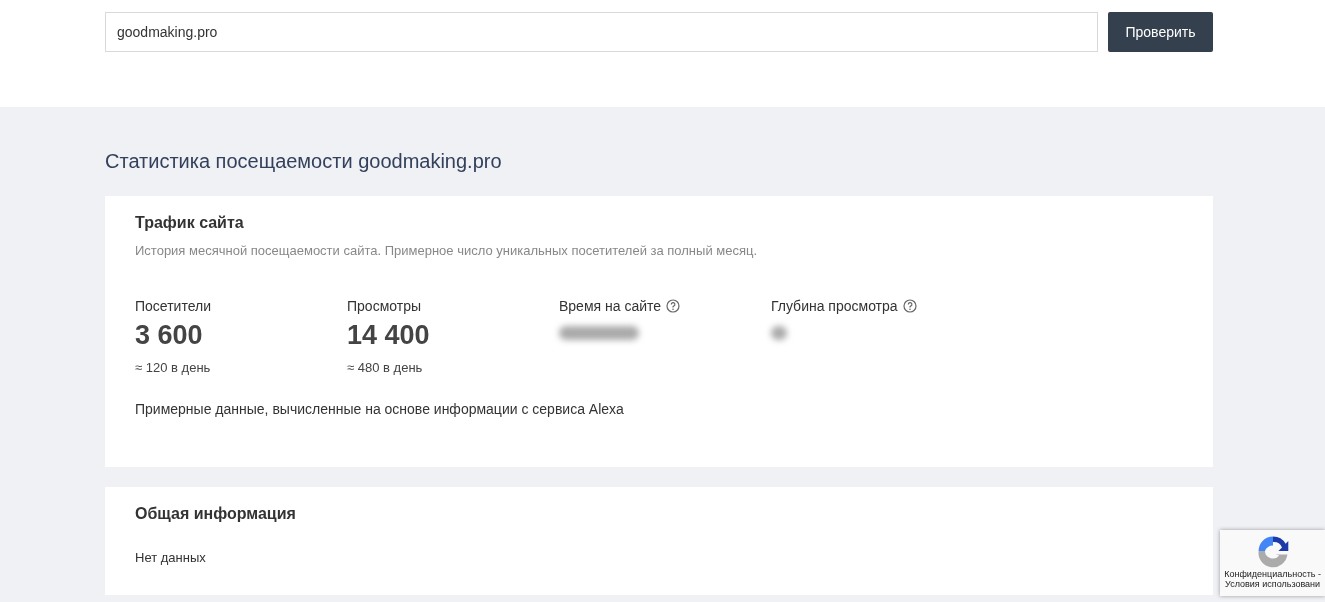 The width and height of the screenshot is (1325, 602). Describe the element at coordinates (601, 32) in the screenshot. I see `url-input: goodmaking.pro` at that location.